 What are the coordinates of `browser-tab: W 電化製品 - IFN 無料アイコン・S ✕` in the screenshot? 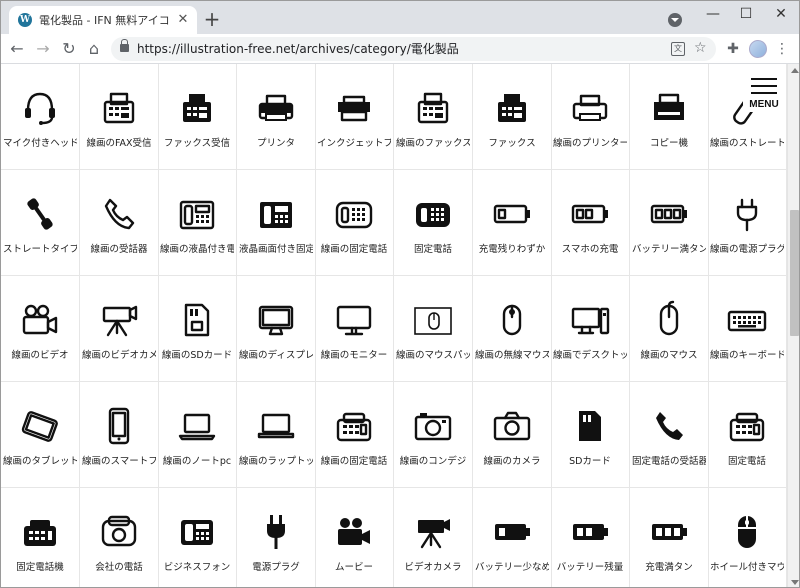 It's located at (103, 20).